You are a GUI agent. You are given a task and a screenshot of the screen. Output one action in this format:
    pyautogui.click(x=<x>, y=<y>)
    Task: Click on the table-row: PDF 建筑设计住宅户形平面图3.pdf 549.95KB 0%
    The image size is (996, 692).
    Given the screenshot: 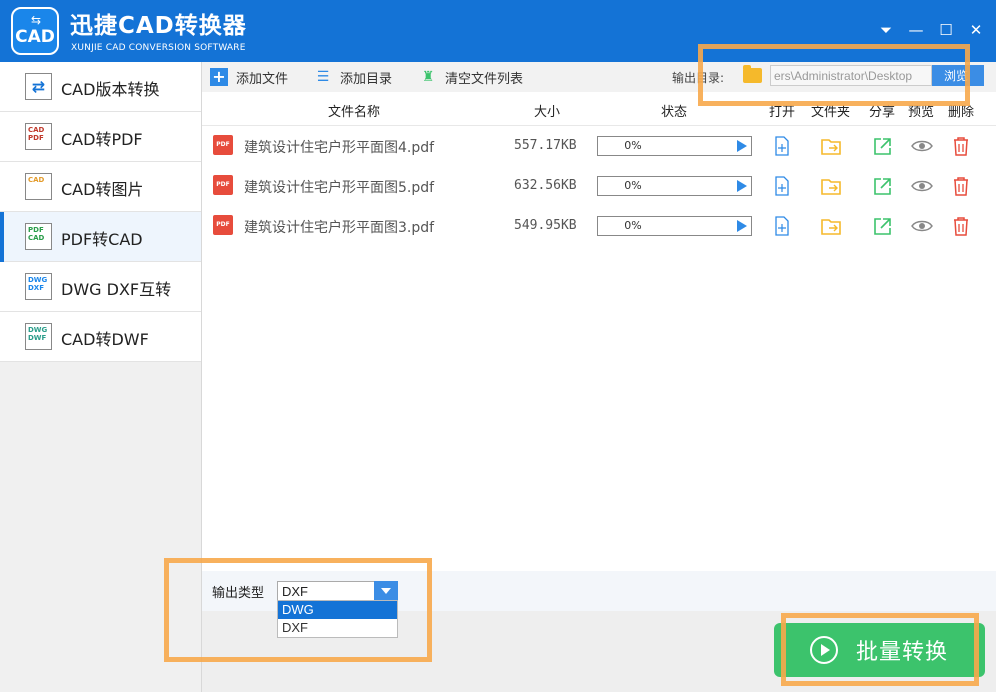 What is the action you would take?
    pyautogui.click(x=599, y=226)
    